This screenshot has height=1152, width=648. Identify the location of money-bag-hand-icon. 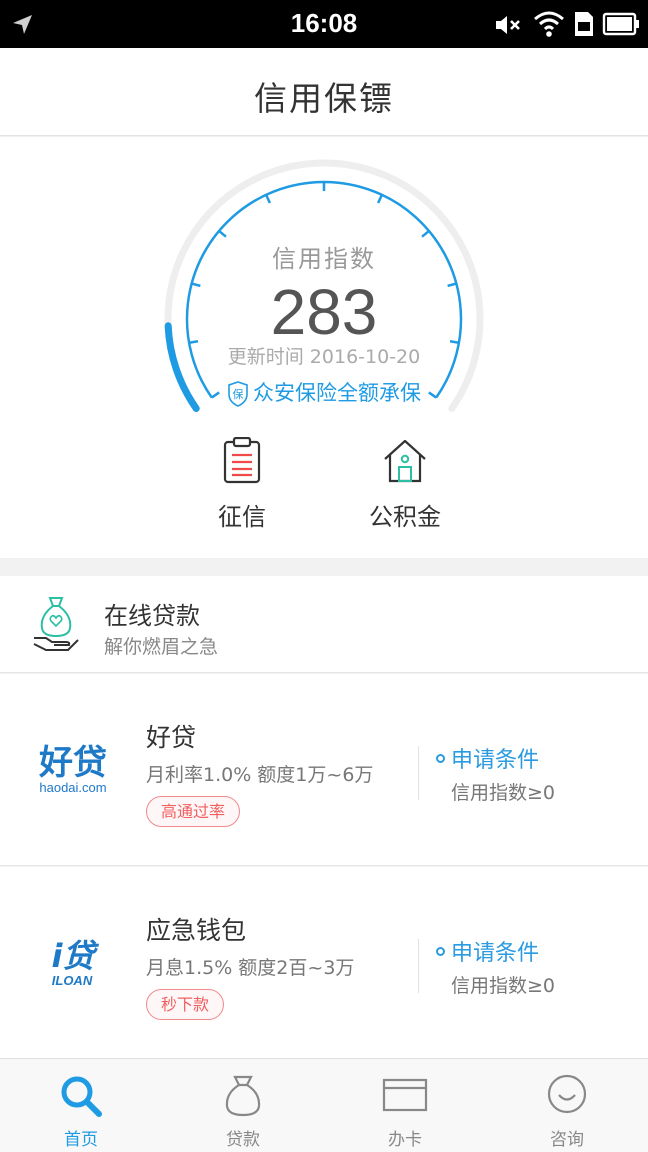
(56, 624).